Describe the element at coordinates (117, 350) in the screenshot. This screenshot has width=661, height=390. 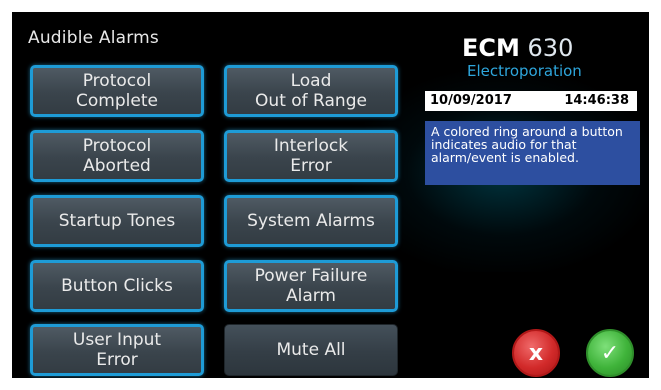
I see `user-input-error-button: User Input Error` at that location.